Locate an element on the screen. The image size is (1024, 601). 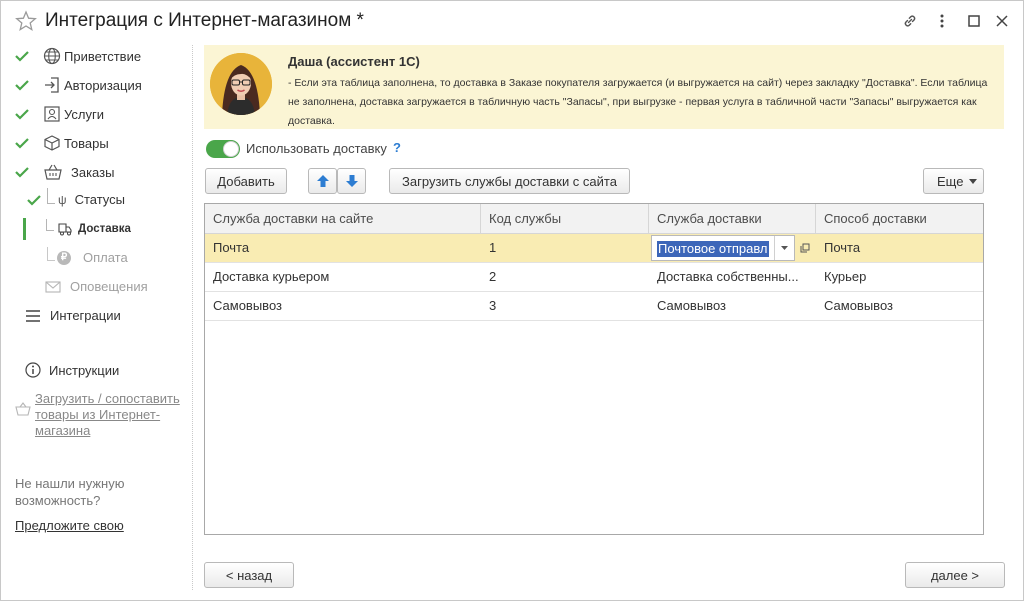
login-icon is located at coordinates (52, 85).